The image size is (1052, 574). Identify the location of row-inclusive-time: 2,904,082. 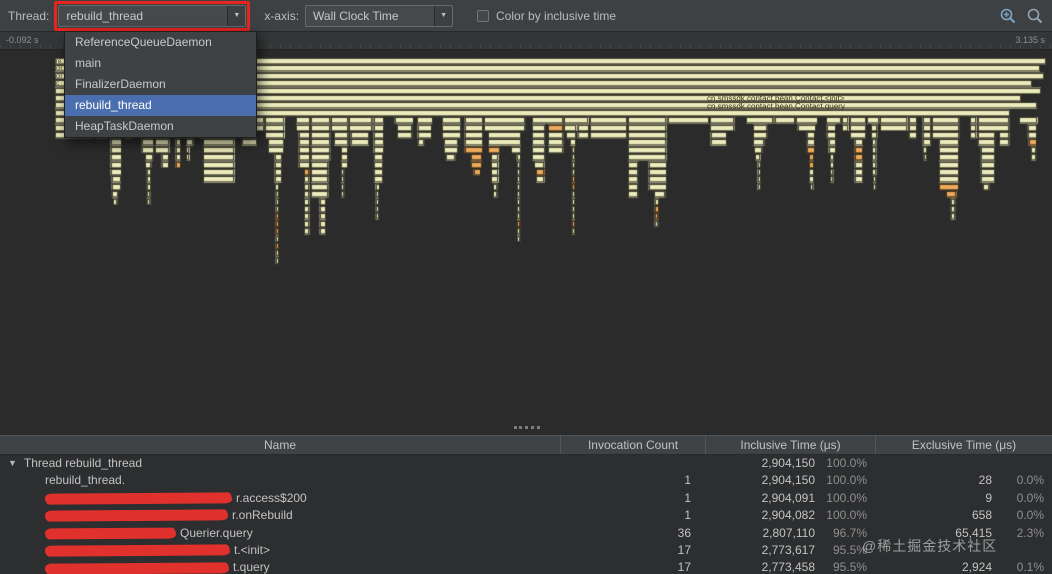
(788, 515).